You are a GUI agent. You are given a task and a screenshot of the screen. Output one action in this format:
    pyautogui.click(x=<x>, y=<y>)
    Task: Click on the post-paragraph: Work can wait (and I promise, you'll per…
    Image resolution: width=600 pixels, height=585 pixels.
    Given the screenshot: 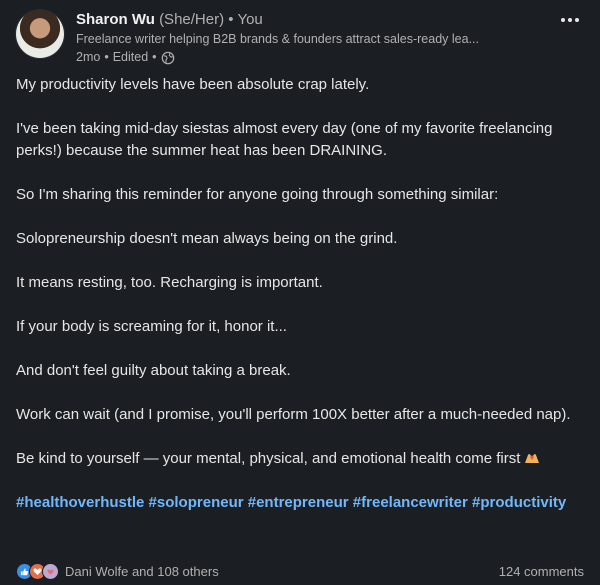 What is the action you would take?
    pyautogui.click(x=293, y=414)
    